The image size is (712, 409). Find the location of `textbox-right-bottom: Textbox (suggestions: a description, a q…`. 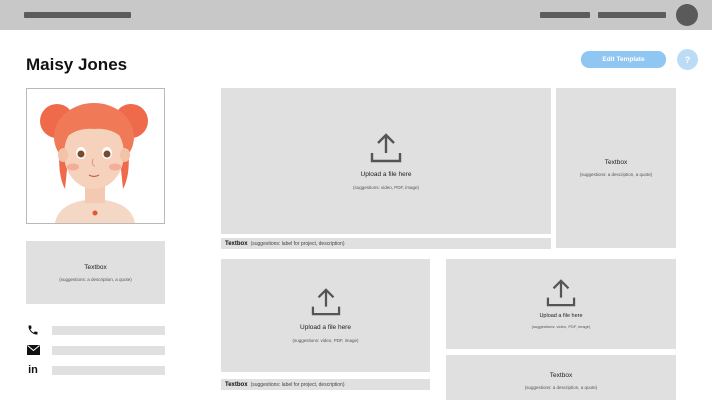

textbox-right-bottom: Textbox (suggestions: a description, a q… is located at coordinates (561, 377).